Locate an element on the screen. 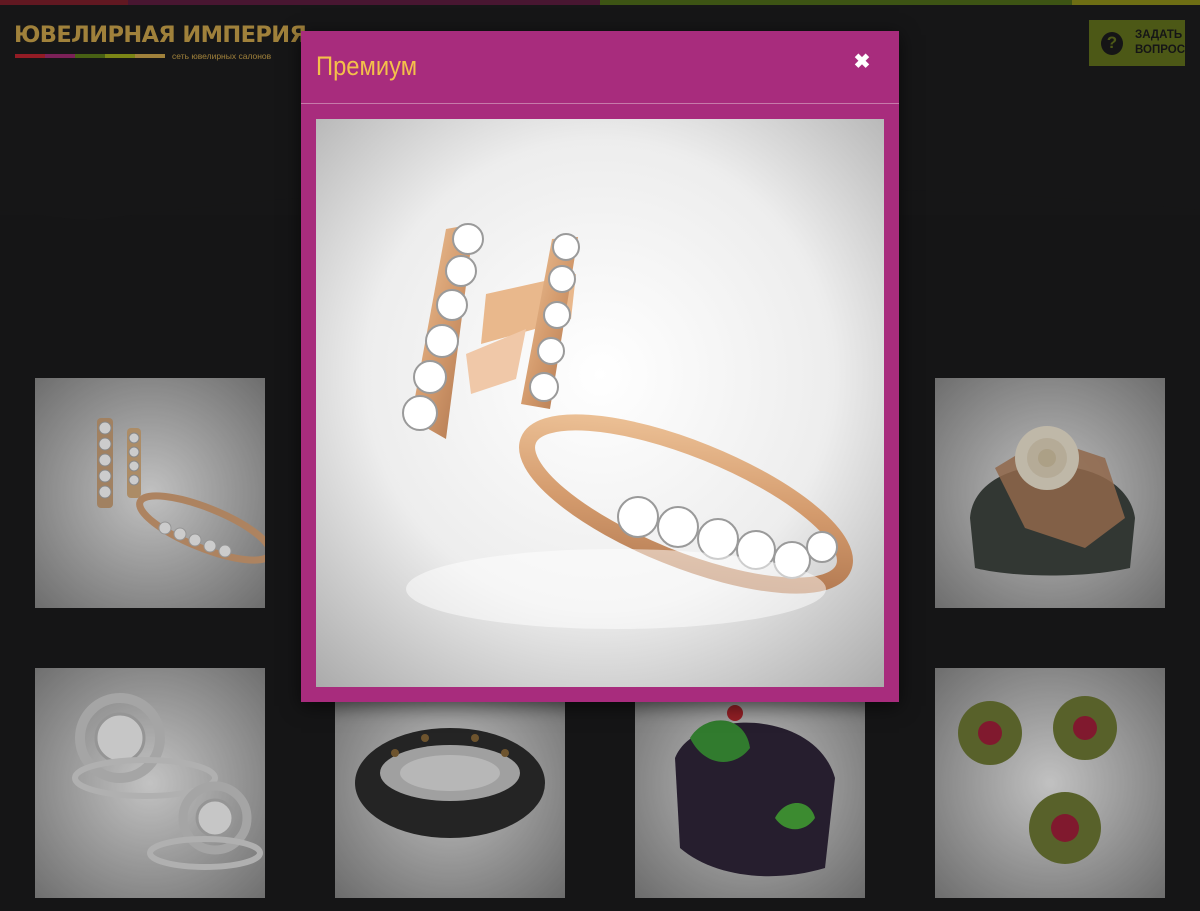  modal-header: Премиум ✖ is located at coordinates (600, 67).